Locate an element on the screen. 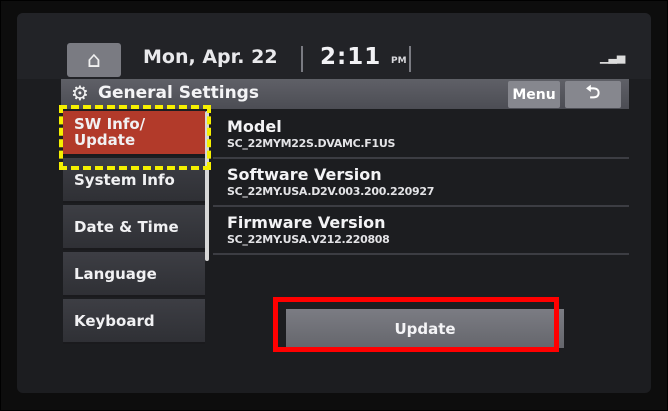  info-row-model: Model SC_22MYM22S.DVAMC.F1US is located at coordinates (421, 135).